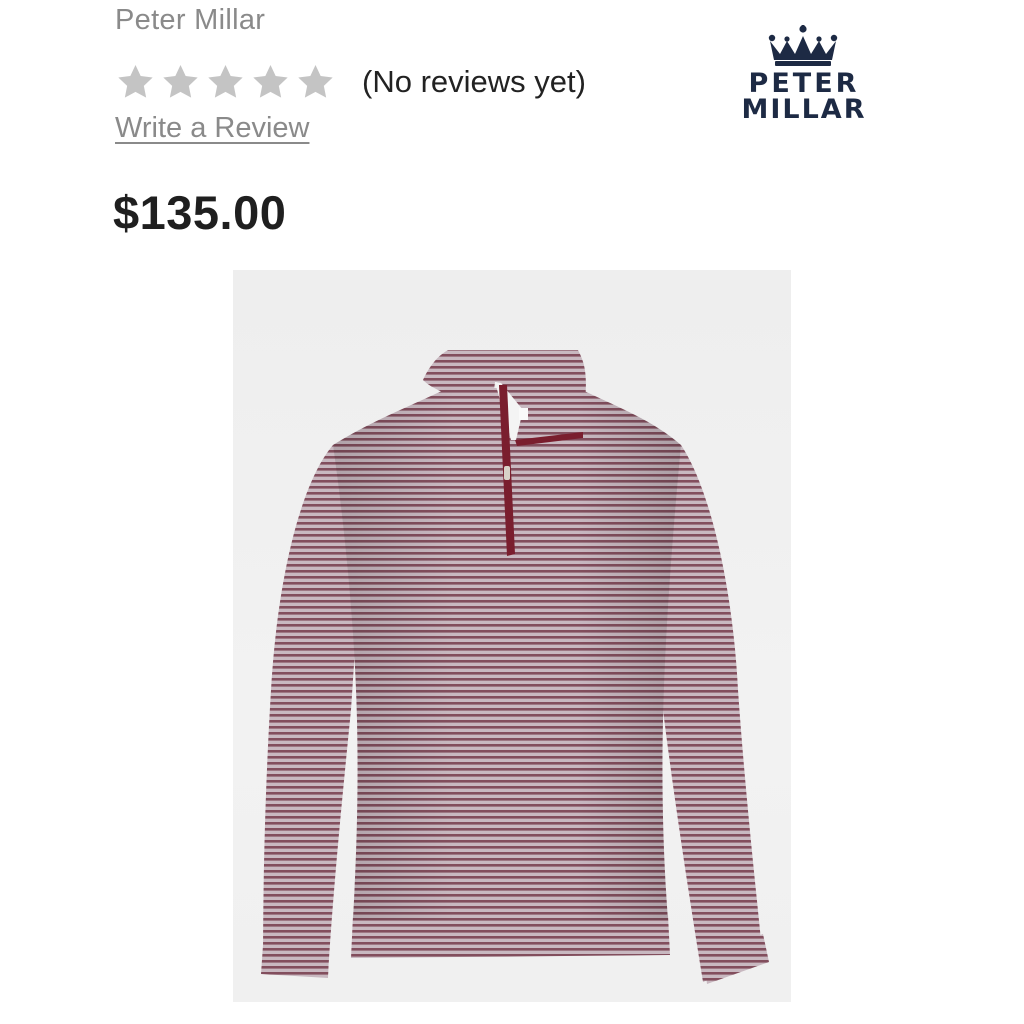 The width and height of the screenshot is (1024, 1024). Describe the element at coordinates (190, 20) in the screenshot. I see `brand-name: Peter Millar` at that location.